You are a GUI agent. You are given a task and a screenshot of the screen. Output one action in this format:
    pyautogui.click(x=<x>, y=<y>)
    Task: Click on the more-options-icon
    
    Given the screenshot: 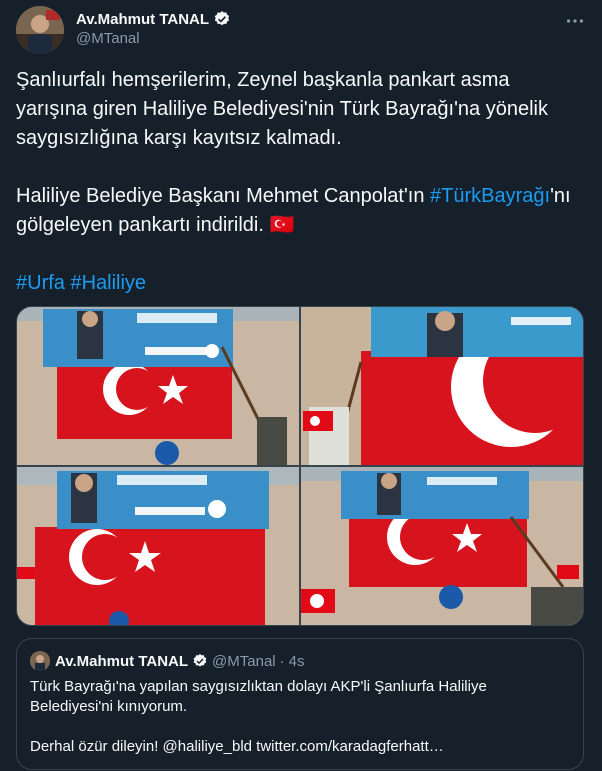 What is the action you would take?
    pyautogui.click(x=575, y=21)
    